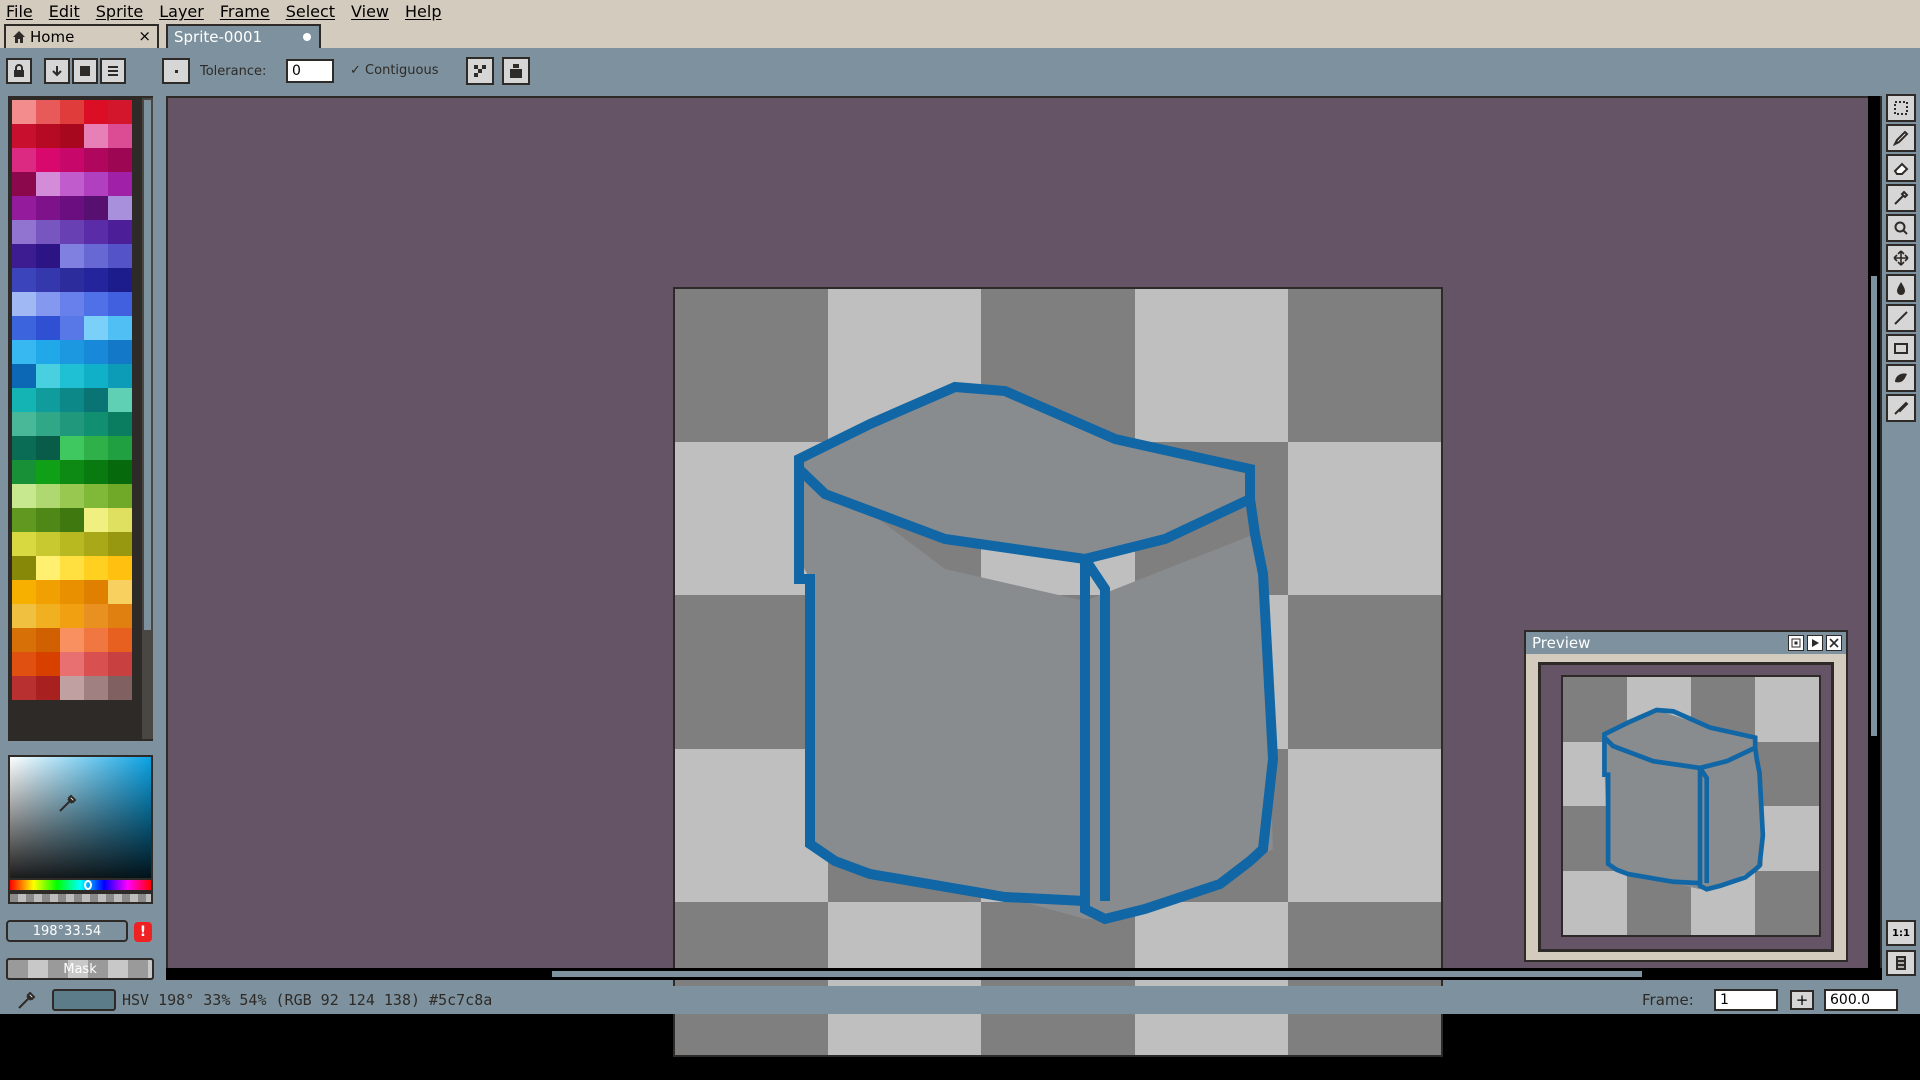 This screenshot has width=1920, height=1080. Describe the element at coordinates (1861, 1000) in the screenshot. I see `zoom-input` at that location.